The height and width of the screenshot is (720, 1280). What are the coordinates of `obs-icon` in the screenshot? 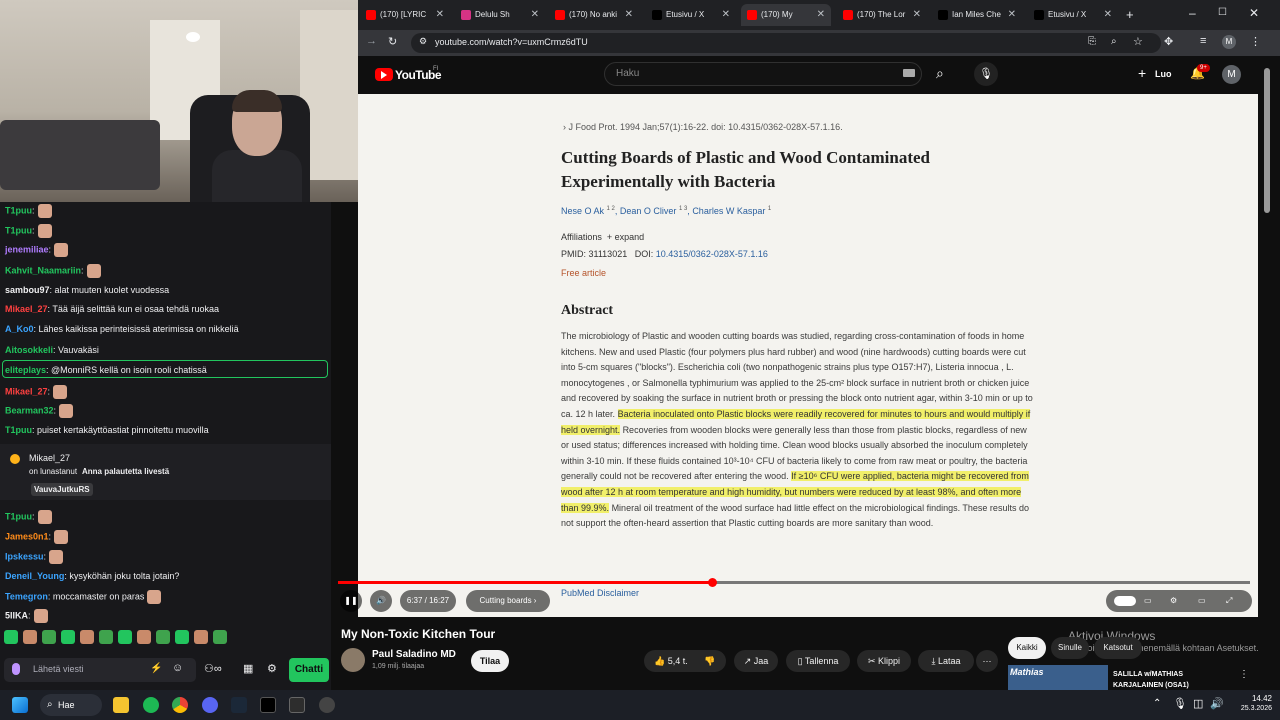 It's located at (327, 705).